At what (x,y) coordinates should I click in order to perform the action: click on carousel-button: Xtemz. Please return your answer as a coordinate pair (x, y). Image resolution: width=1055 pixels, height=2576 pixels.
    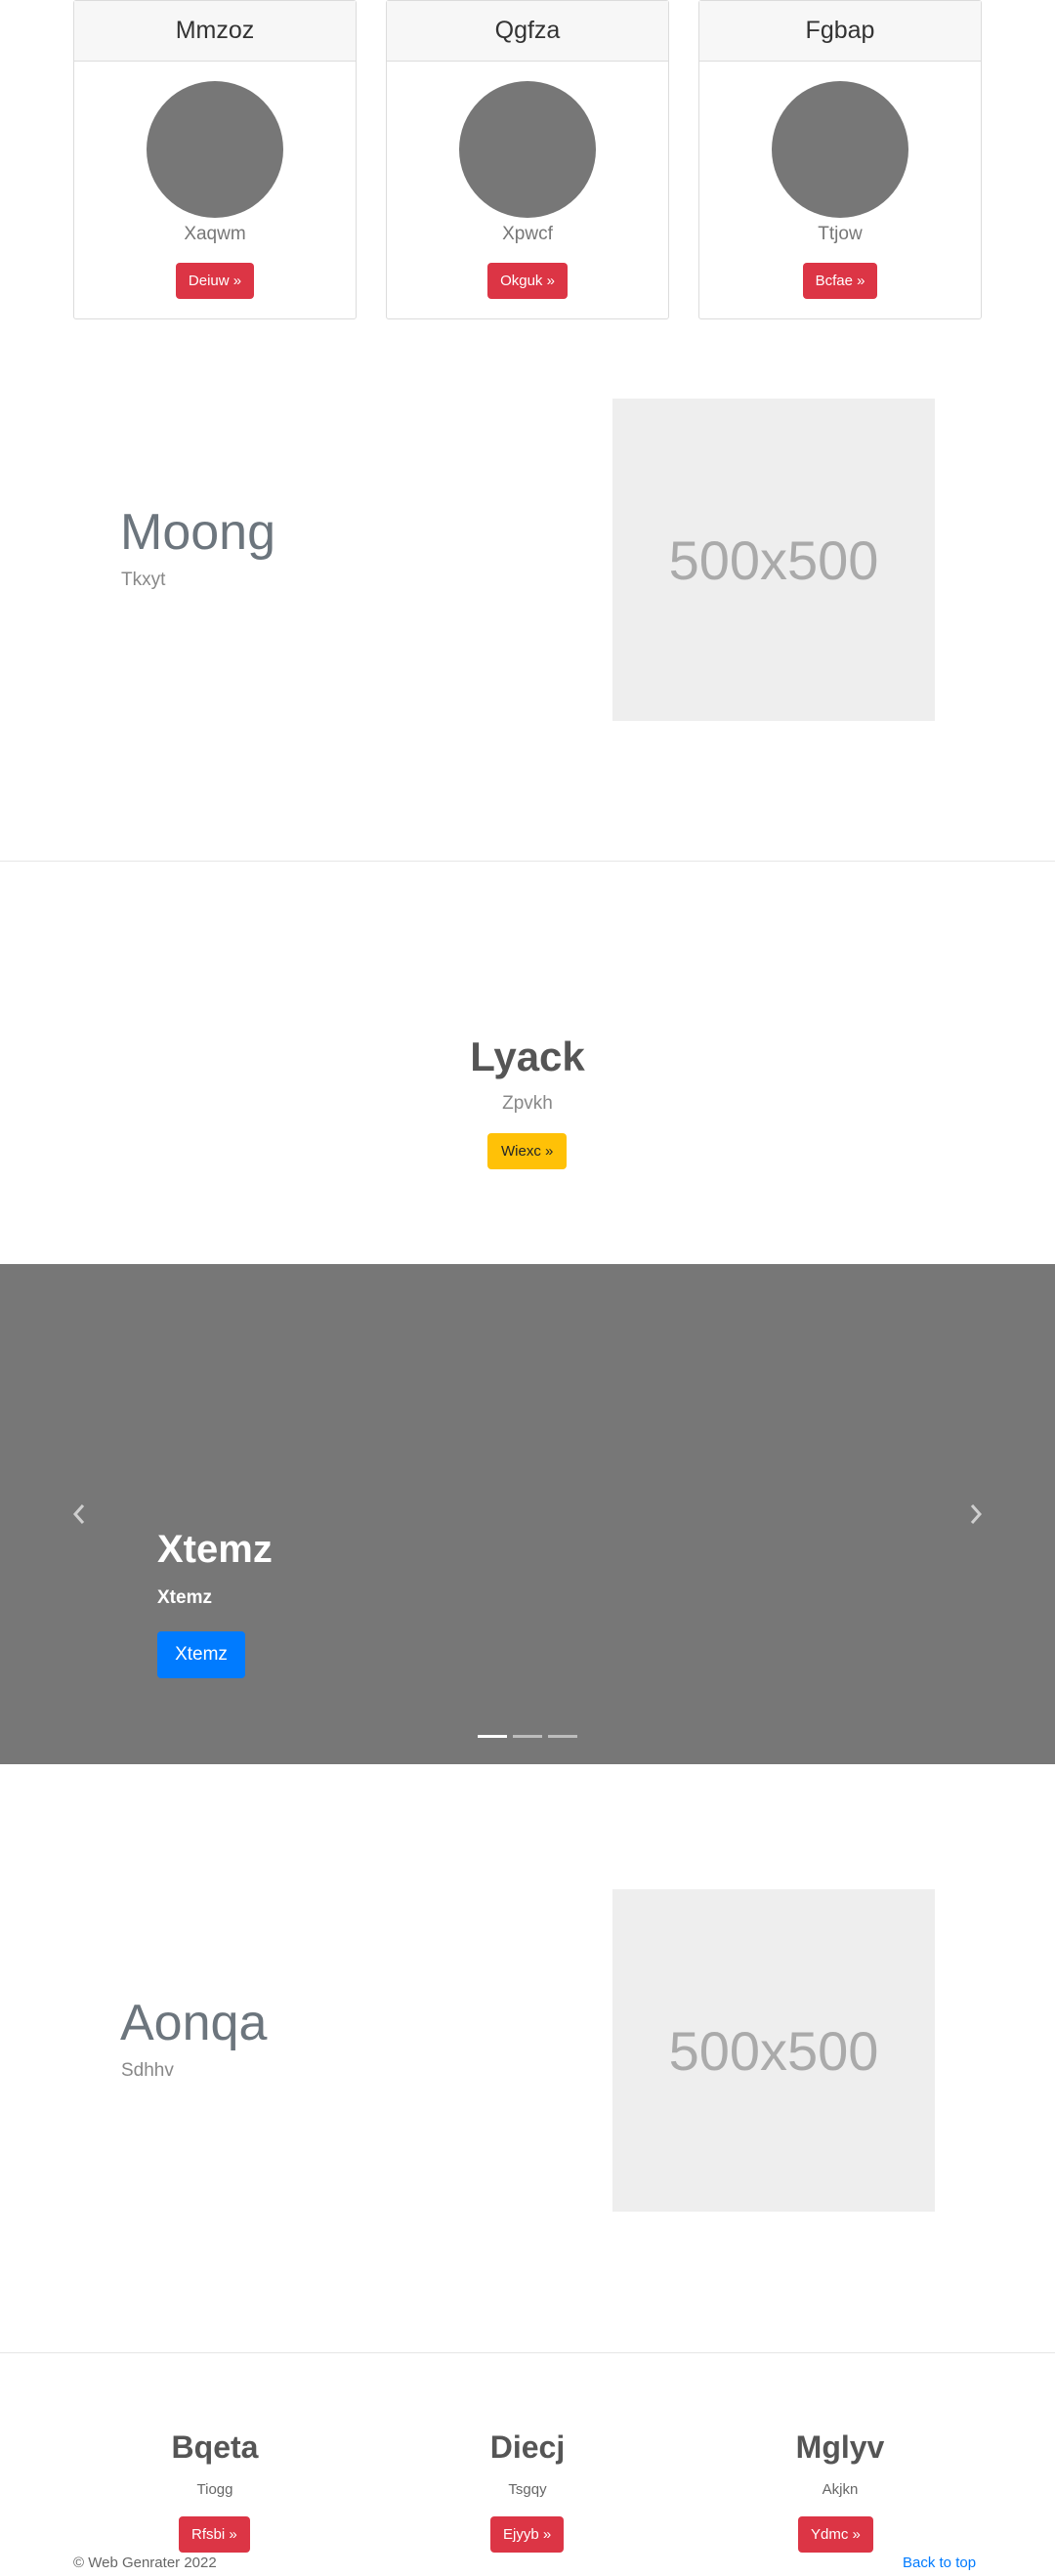
    Looking at the image, I should click on (201, 1654).